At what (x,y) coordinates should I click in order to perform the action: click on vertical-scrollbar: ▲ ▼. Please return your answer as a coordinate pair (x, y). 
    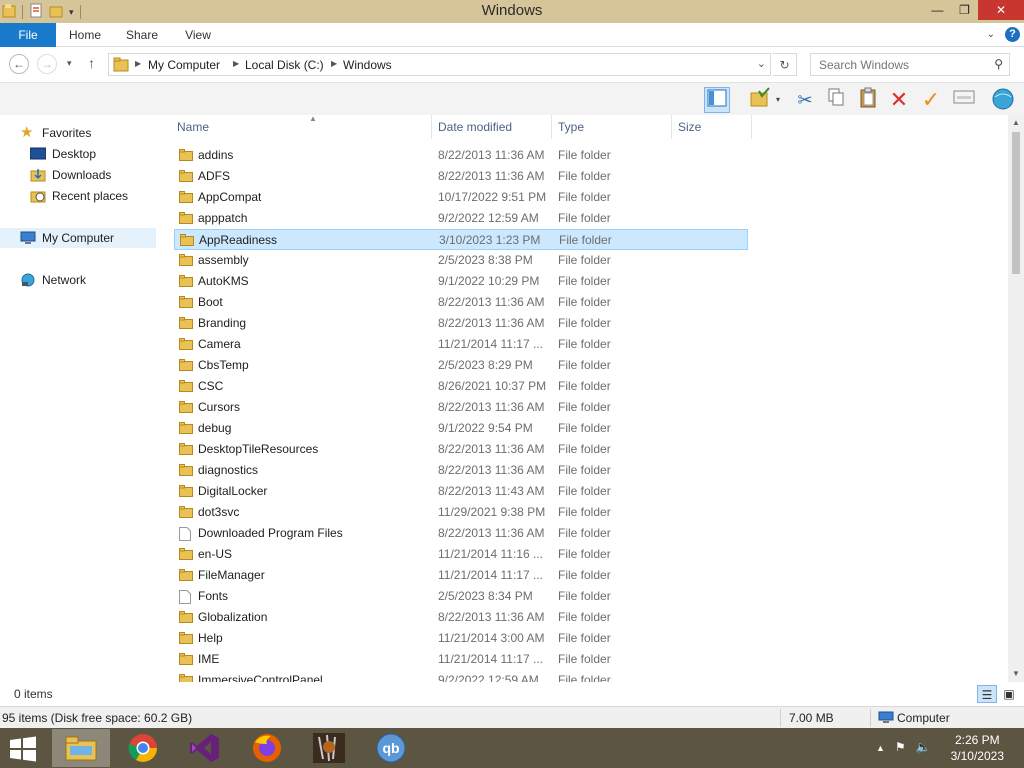
    Looking at the image, I should click on (1016, 398).